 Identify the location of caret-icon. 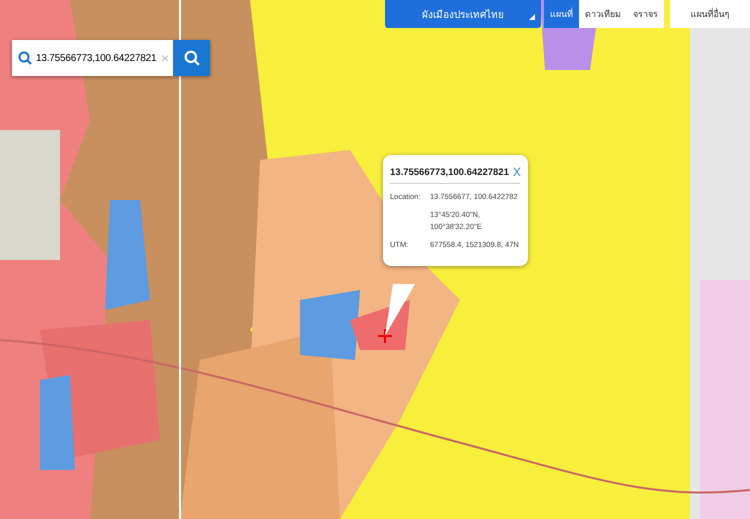
(532, 17).